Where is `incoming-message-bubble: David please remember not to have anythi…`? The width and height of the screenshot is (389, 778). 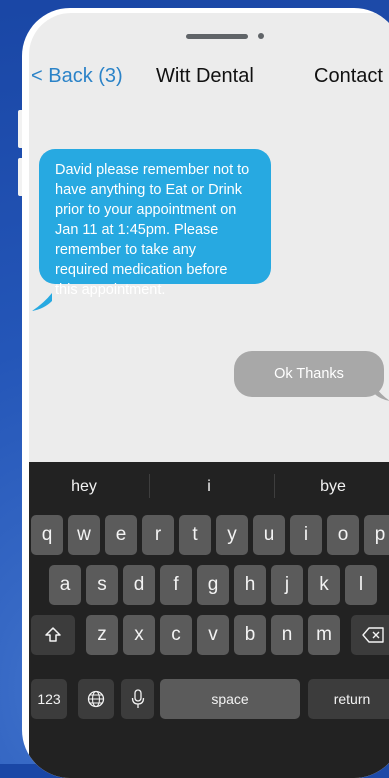 incoming-message-bubble: David please remember not to have anythi… is located at coordinates (155, 223).